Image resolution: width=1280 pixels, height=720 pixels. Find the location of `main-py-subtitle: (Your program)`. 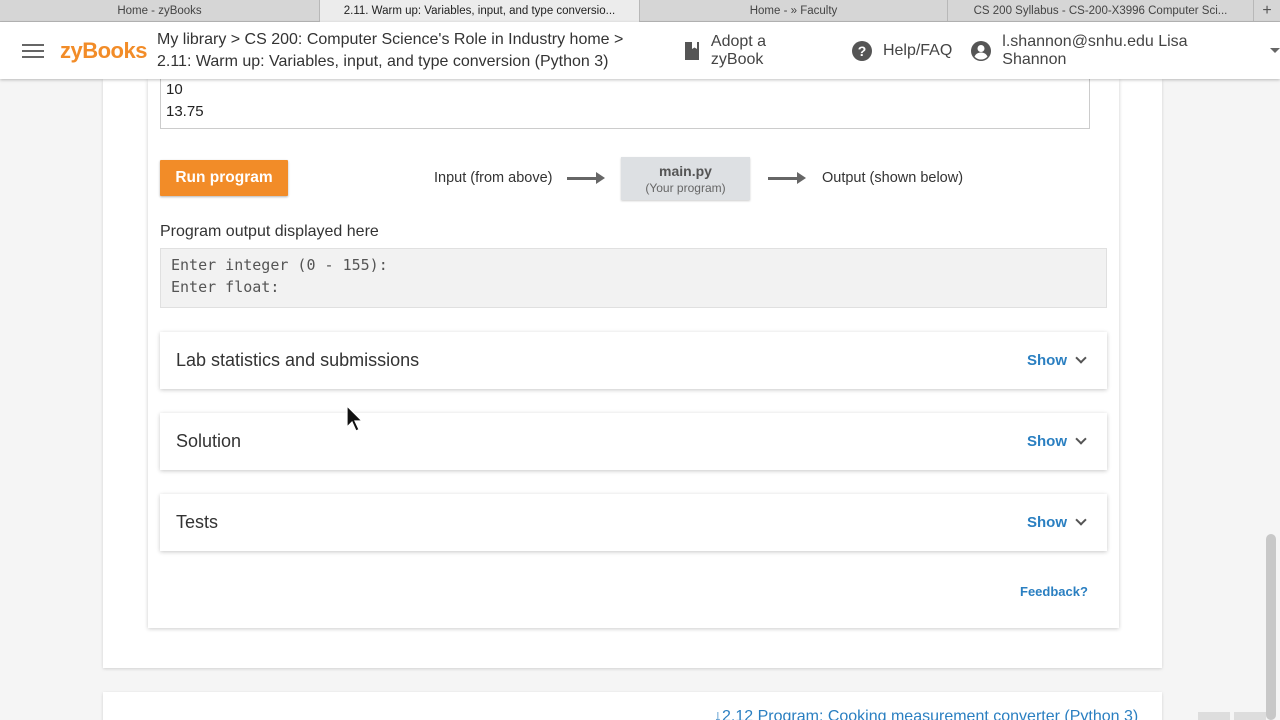

main-py-subtitle: (Your program) is located at coordinates (685, 188).